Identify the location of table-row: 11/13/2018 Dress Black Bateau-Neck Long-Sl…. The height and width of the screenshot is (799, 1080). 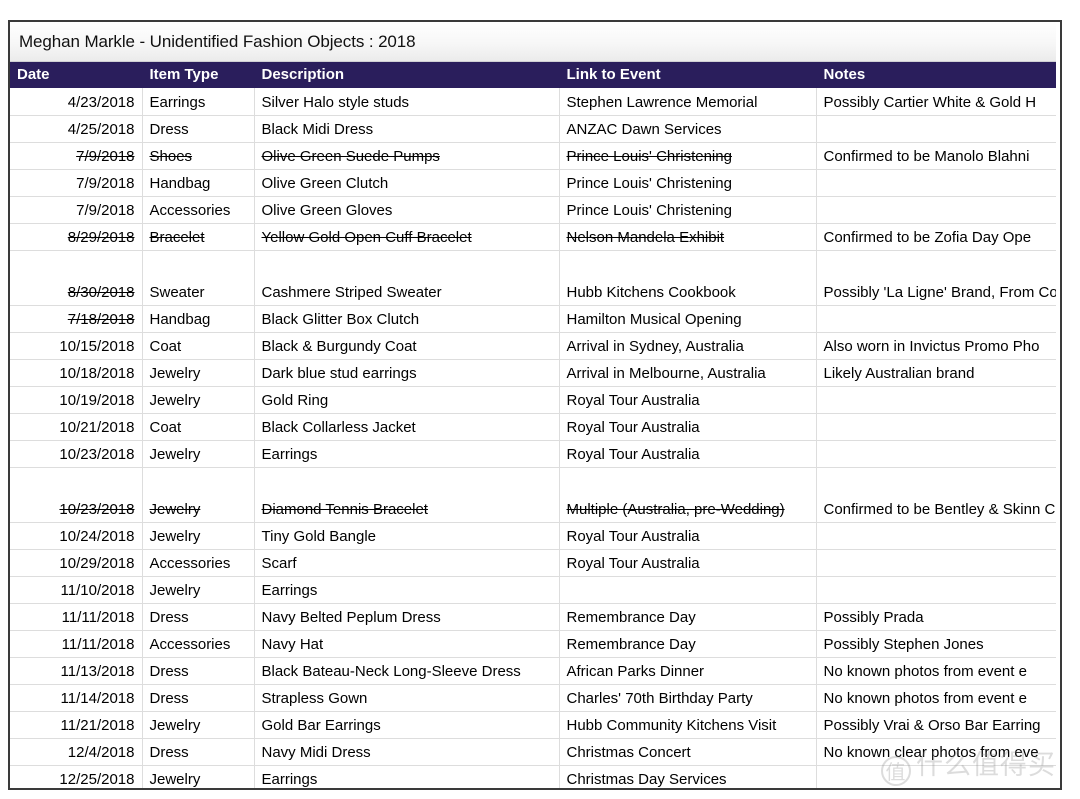
(533, 671).